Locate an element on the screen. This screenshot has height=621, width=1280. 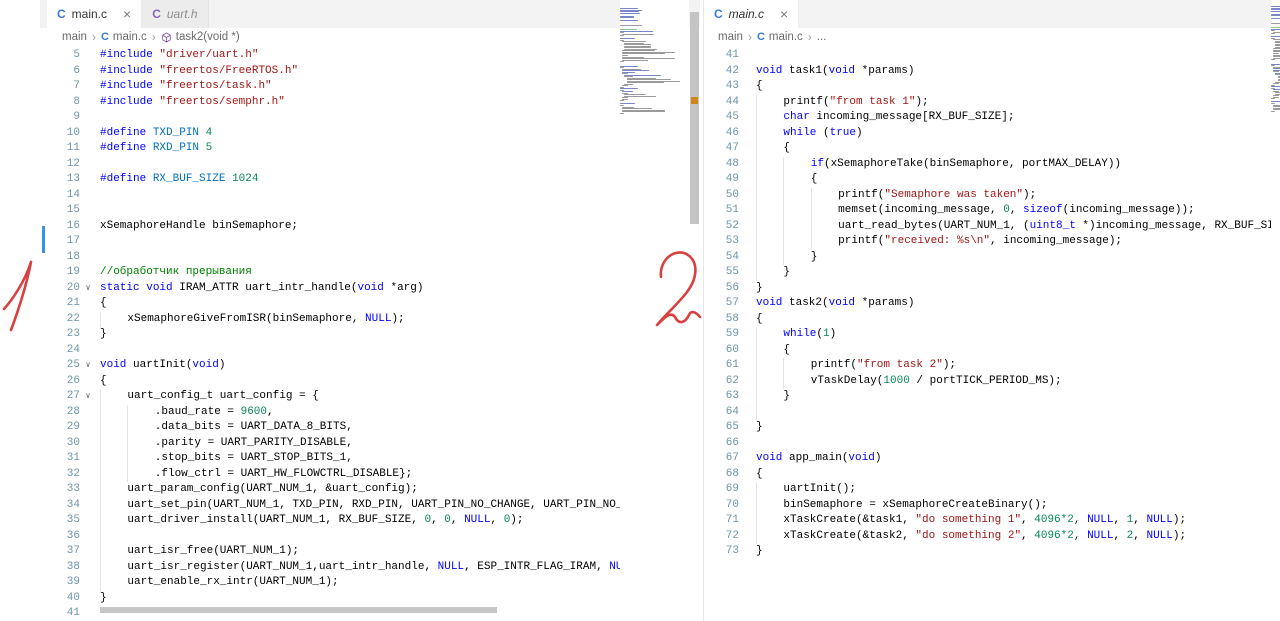
line-number: 17 is located at coordinates (60, 242).